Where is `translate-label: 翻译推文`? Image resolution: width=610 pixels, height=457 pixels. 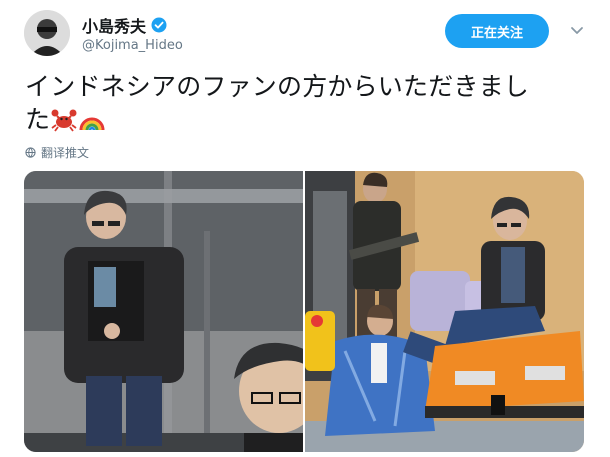 translate-label: 翻译推文 is located at coordinates (65, 153).